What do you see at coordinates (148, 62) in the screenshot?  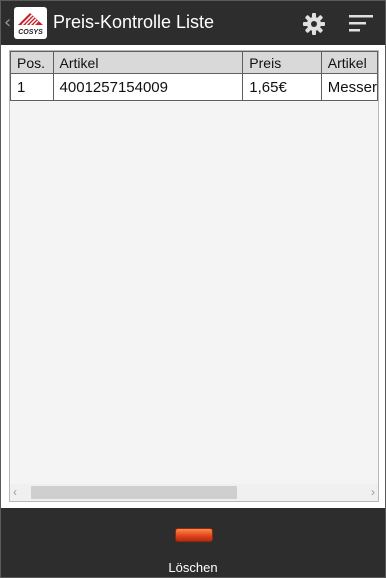 I see `column-header-artikel: Artikel` at bounding box center [148, 62].